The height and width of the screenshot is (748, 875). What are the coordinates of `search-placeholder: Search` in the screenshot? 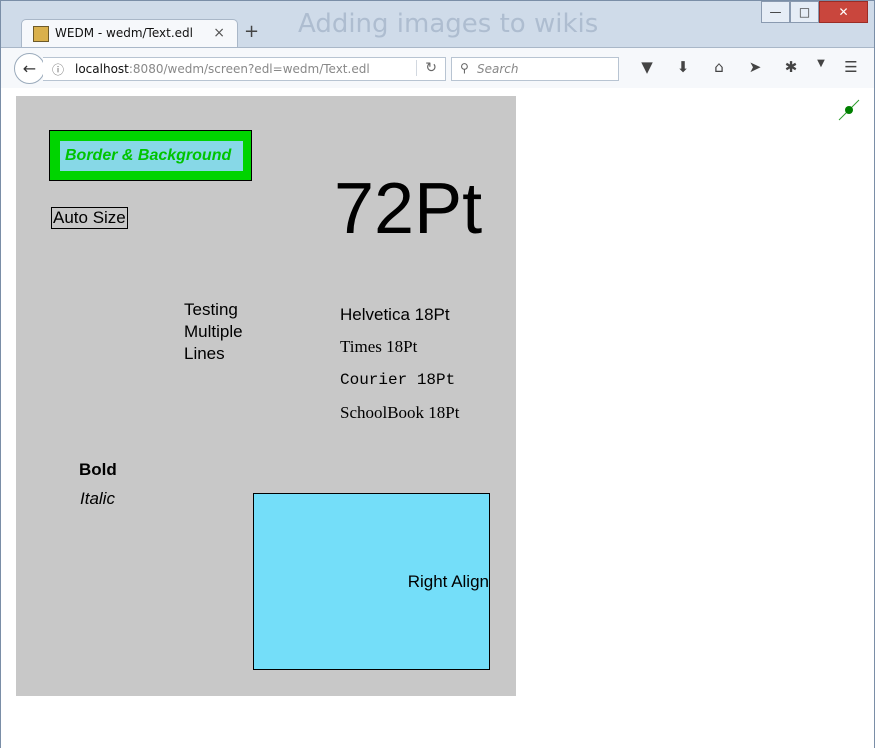 It's located at (498, 69).